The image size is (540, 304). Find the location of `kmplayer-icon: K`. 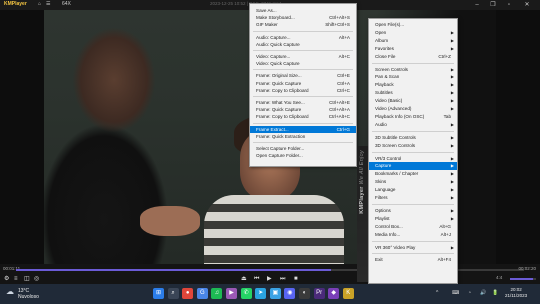

kmplayer-icon: K is located at coordinates (348, 293).